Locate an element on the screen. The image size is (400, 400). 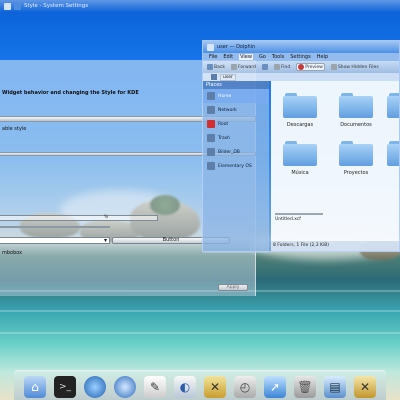
slider-value: % is located at coordinates (106, 217).